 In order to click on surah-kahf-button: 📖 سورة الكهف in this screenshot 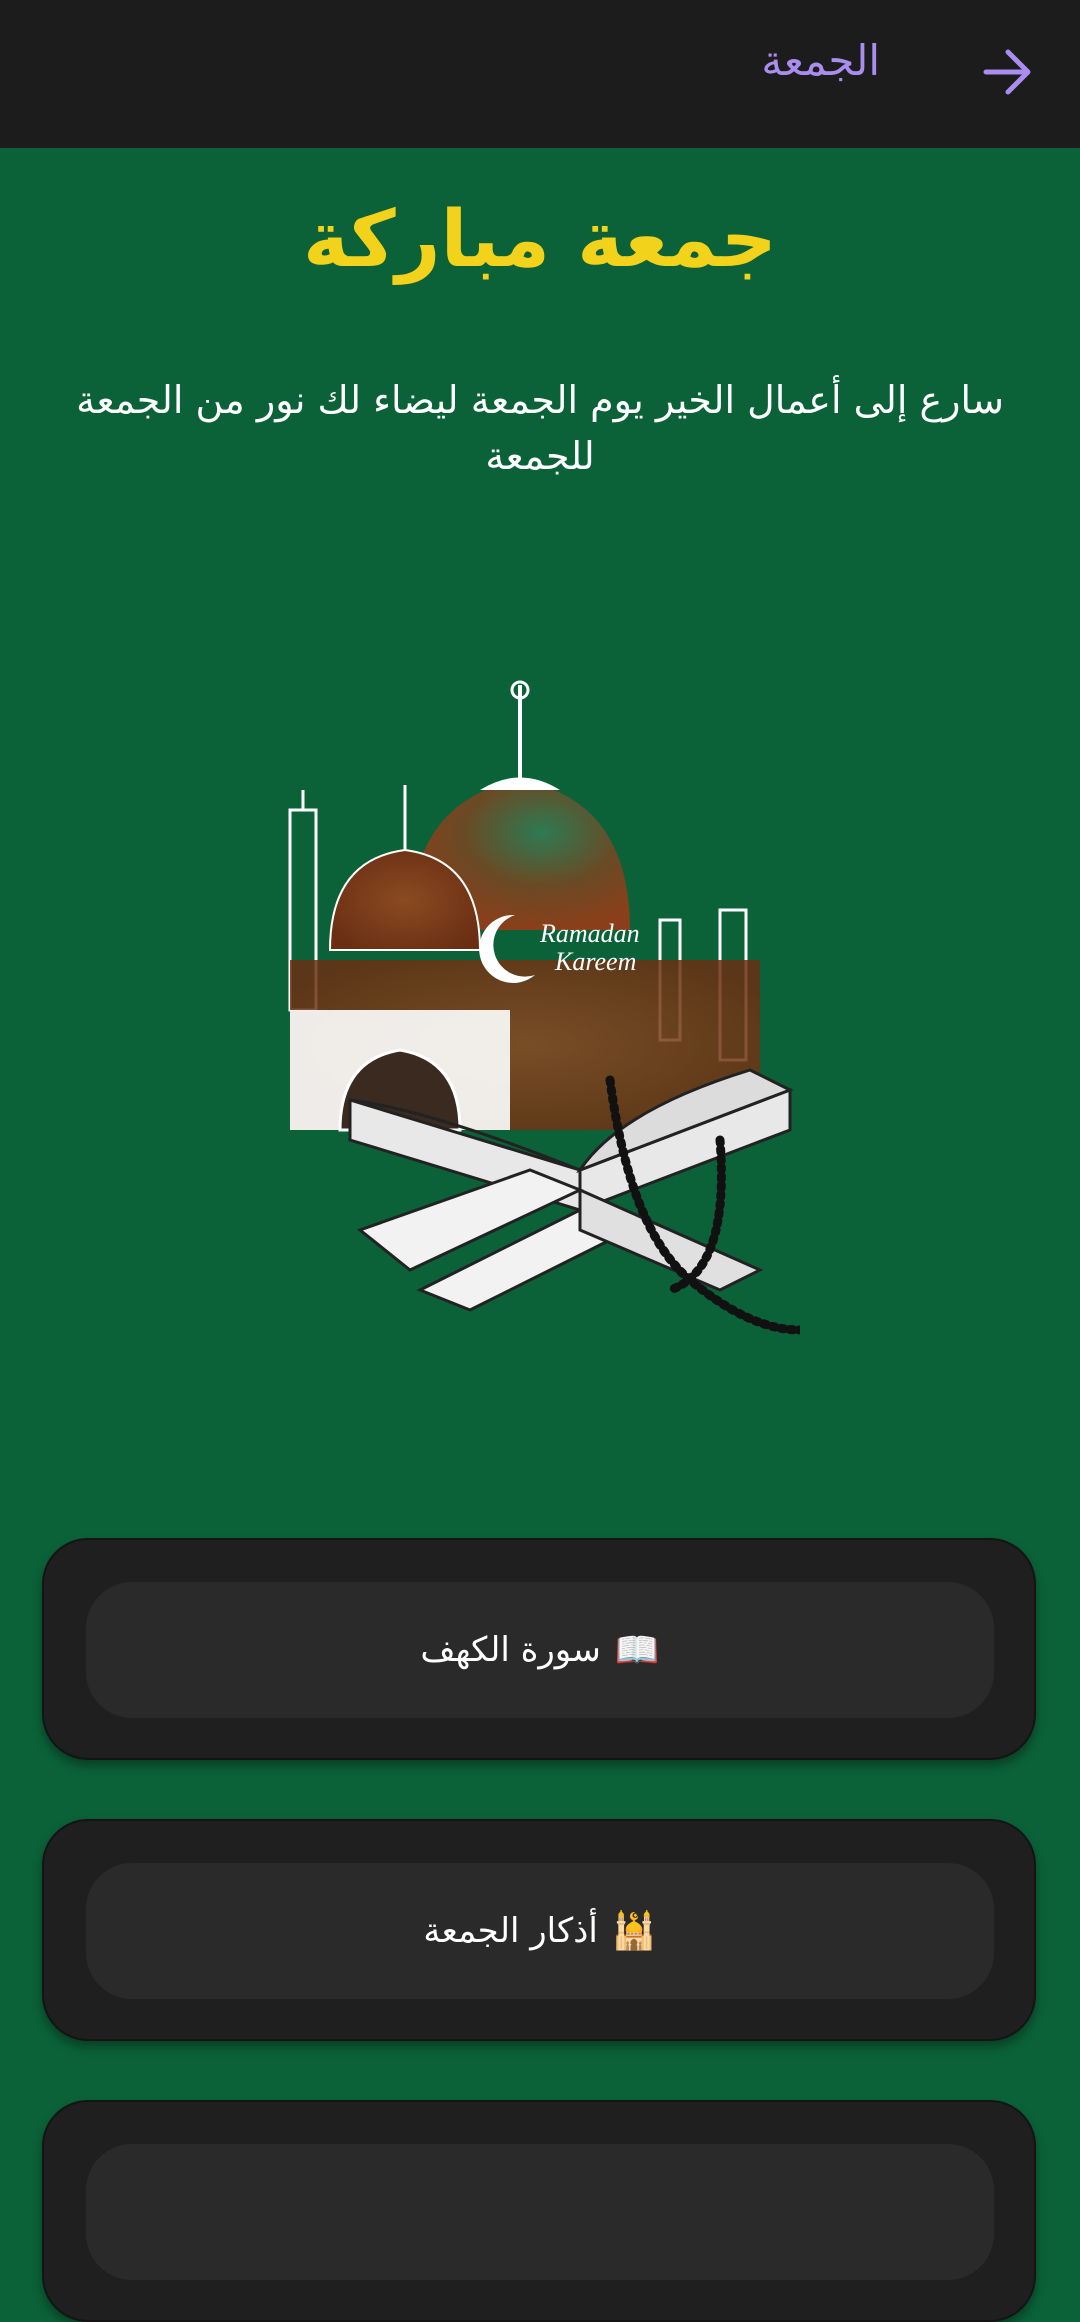, I will do `click(540, 1650)`.